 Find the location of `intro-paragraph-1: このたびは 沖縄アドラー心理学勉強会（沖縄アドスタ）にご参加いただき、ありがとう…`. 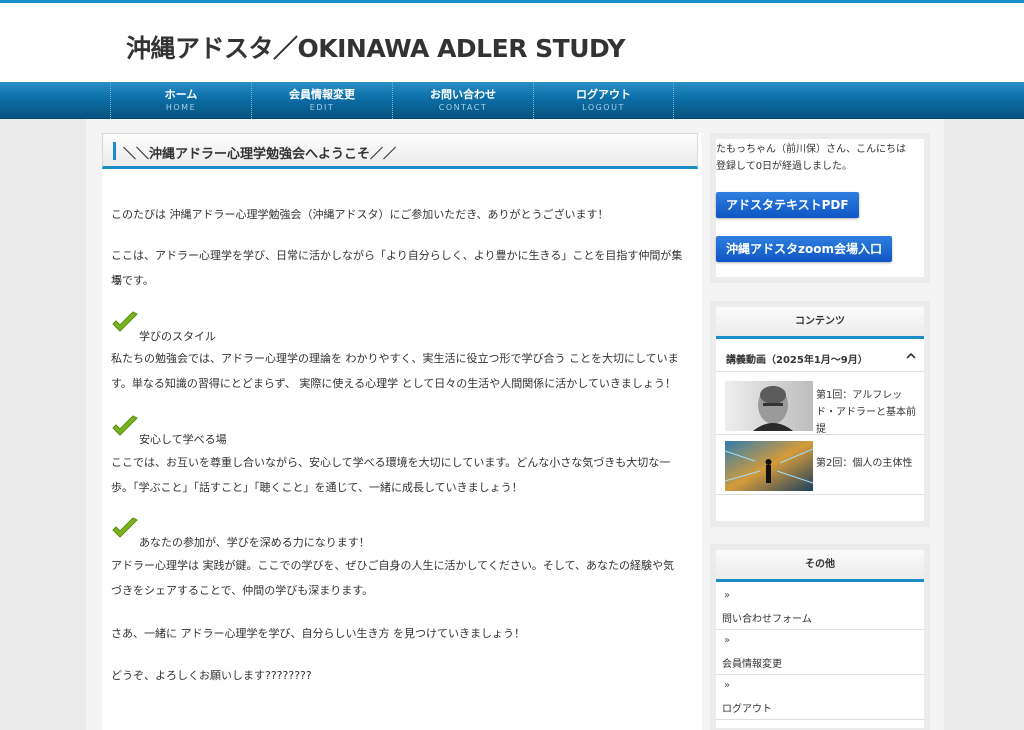

intro-paragraph-1: このたびは 沖縄アドラー心理学勉強会（沖縄アドスタ）にご参加いただき、ありがとう… is located at coordinates (360, 214).